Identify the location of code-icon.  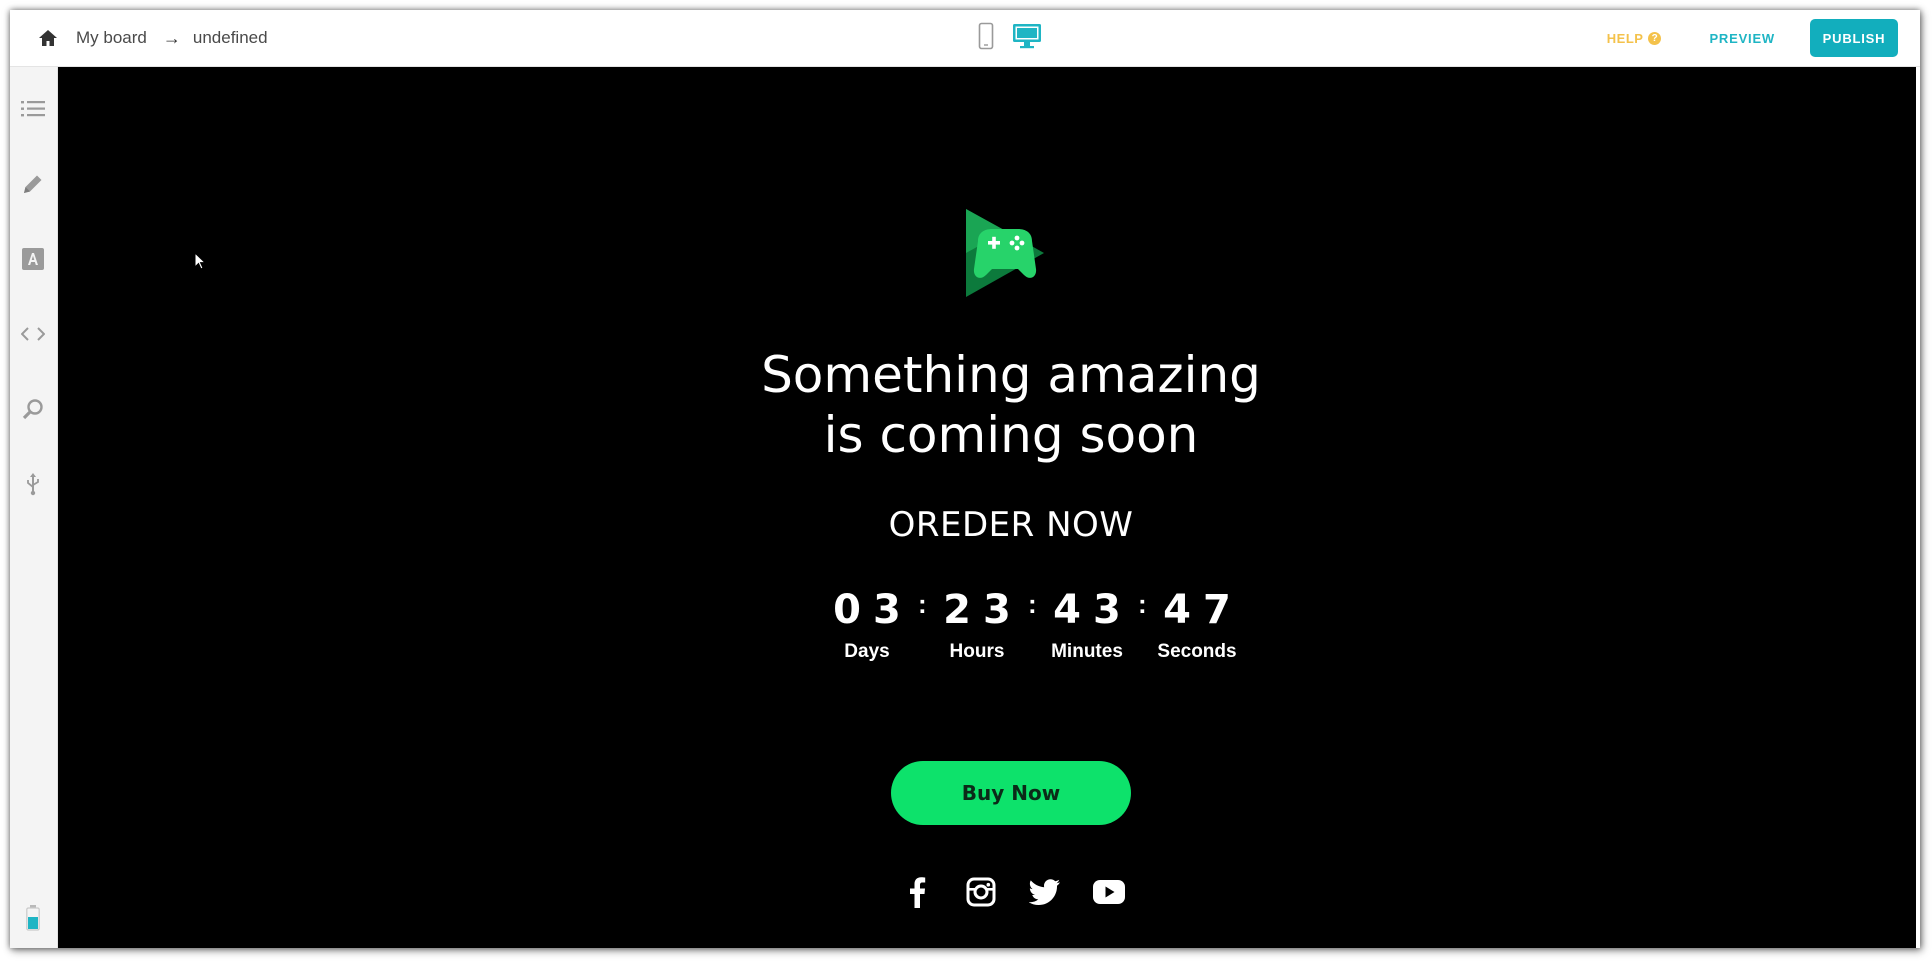
(33, 334).